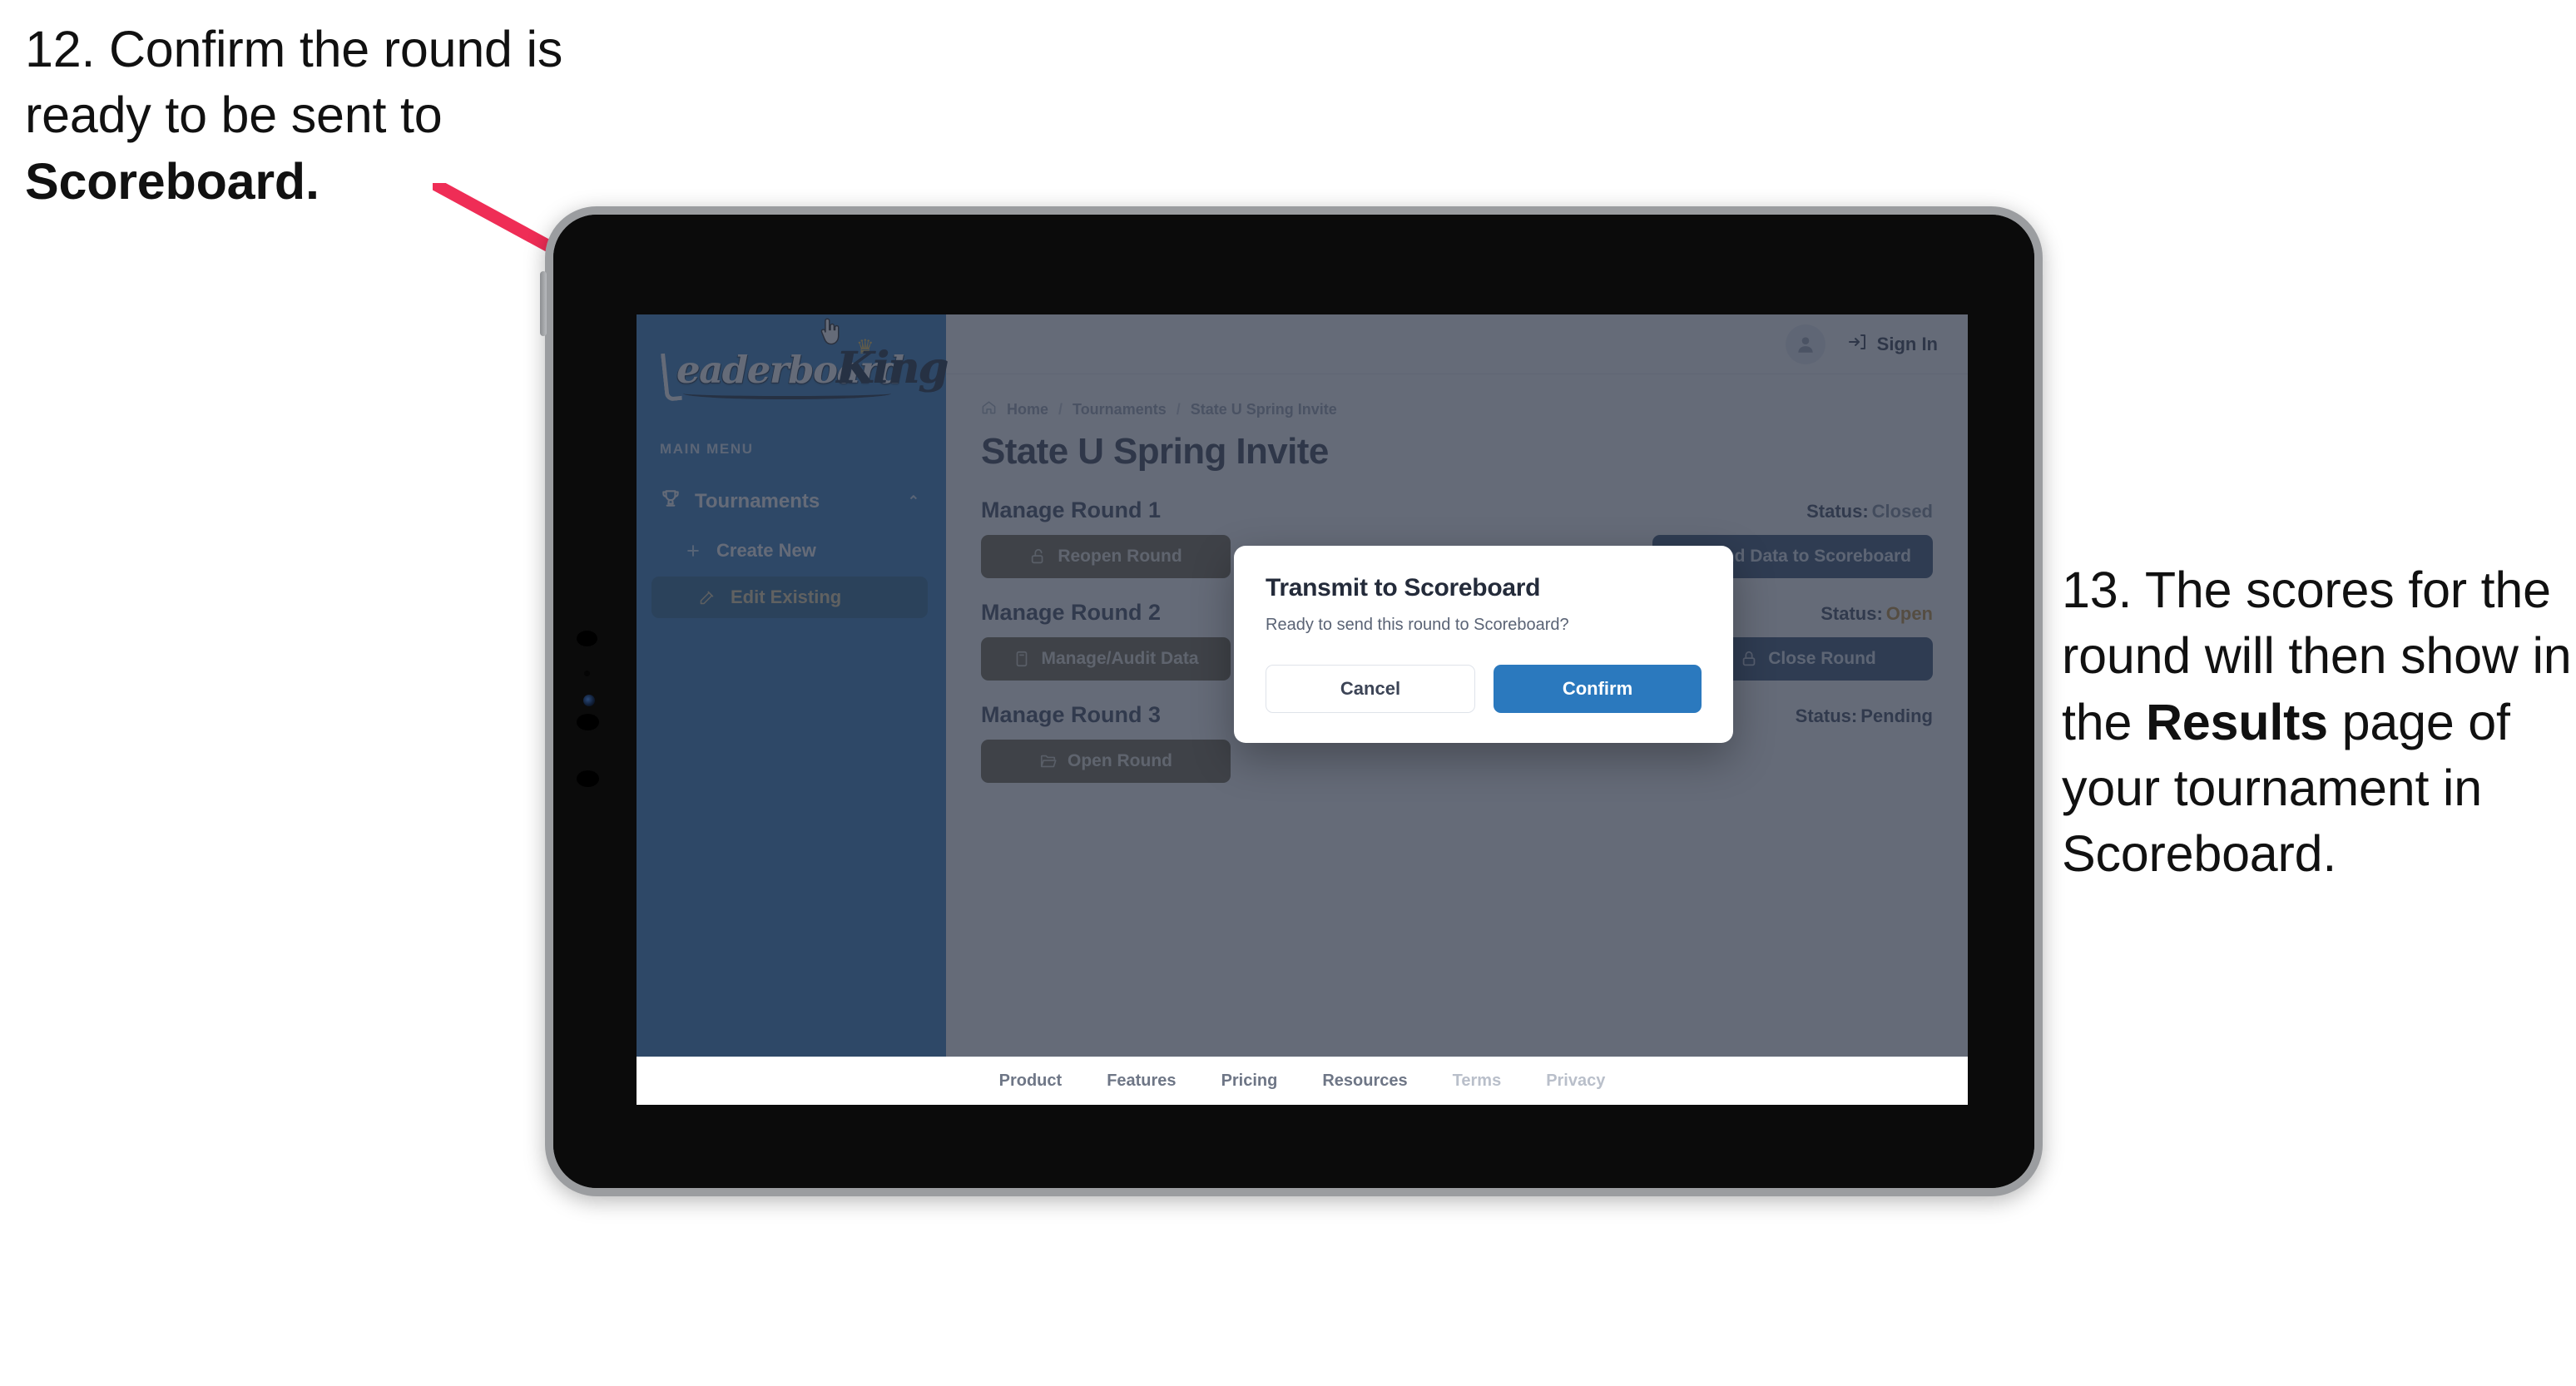 The height and width of the screenshot is (1386, 2576). What do you see at coordinates (1364, 1081) in the screenshot?
I see `footer-link-resources: Resources` at bounding box center [1364, 1081].